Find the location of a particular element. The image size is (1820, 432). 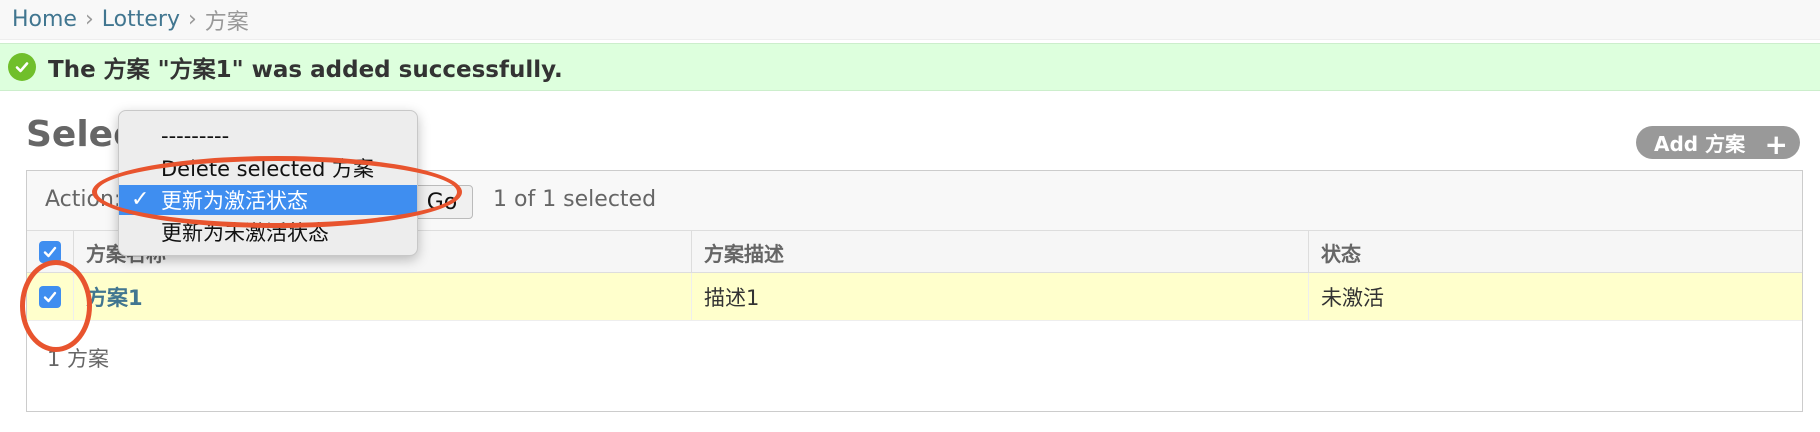

row-description: 描述1 is located at coordinates (999, 297).